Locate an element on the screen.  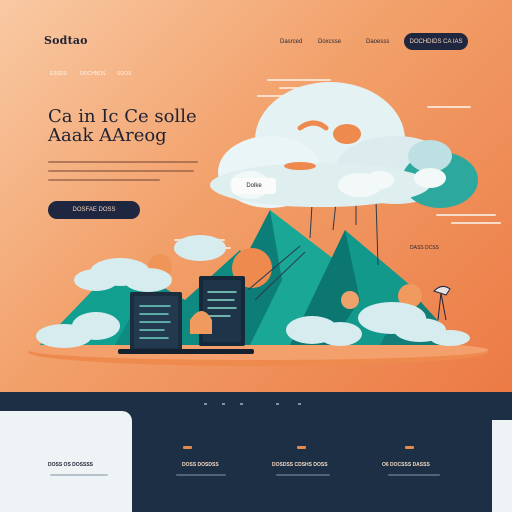
subnav-link-3: SOOS is located at coordinates (124, 74).